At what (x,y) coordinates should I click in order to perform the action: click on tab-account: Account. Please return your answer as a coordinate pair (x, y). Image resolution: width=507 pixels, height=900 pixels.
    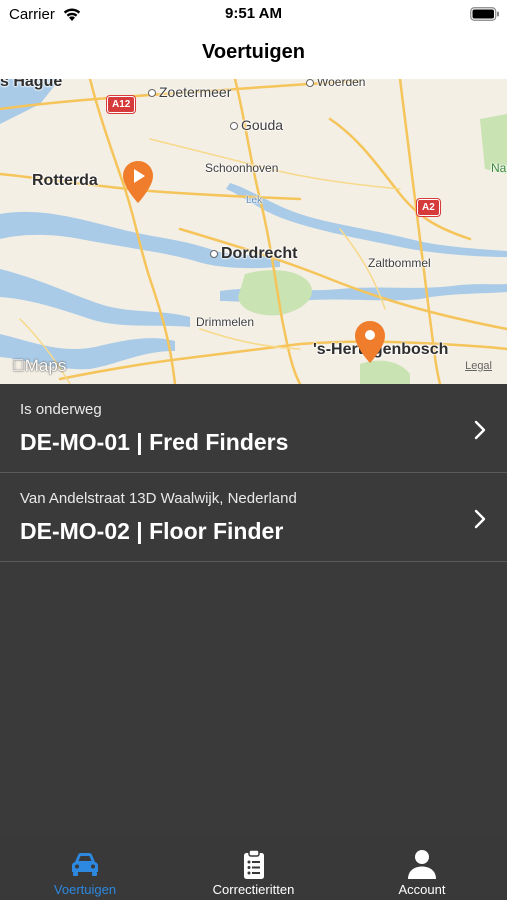
    Looking at the image, I should click on (422, 869).